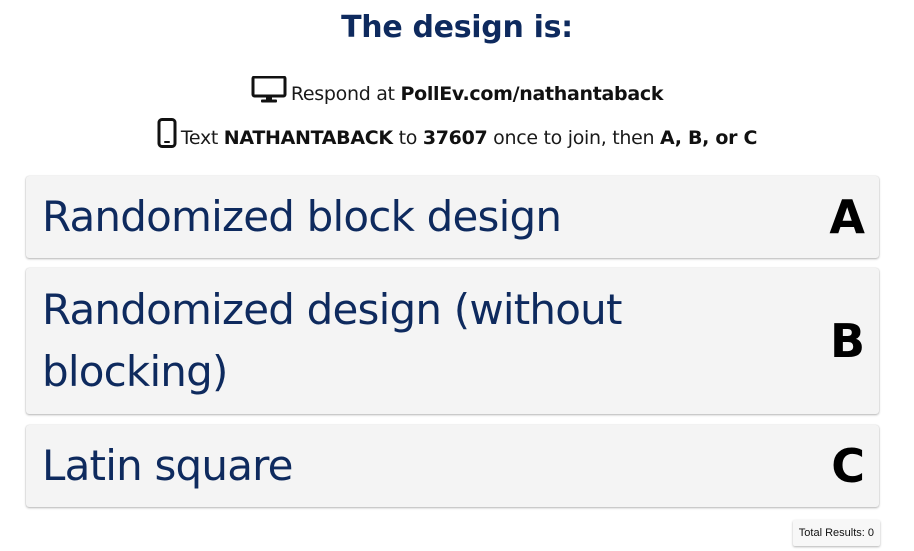 The height and width of the screenshot is (551, 914). What do you see at coordinates (452, 466) in the screenshot?
I see `option-c: Latin square C` at bounding box center [452, 466].